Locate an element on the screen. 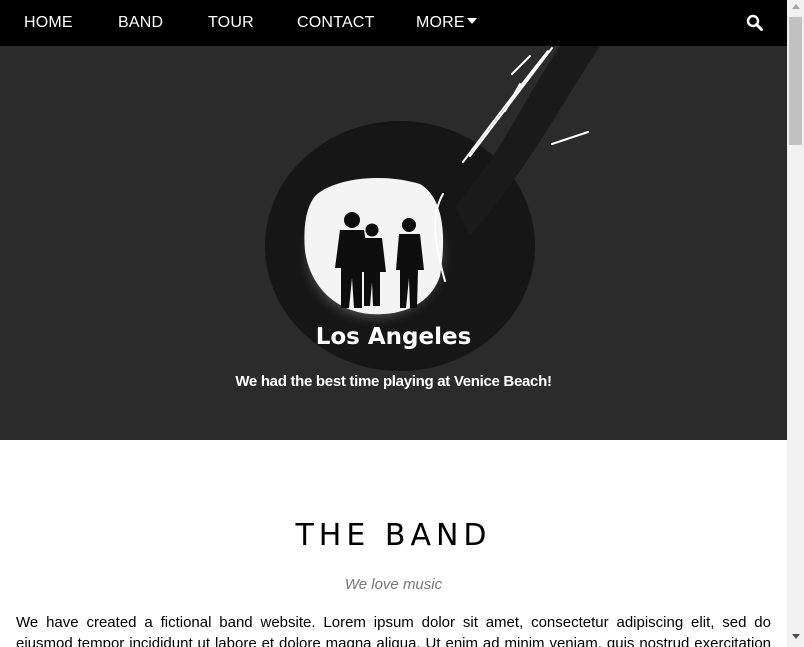  band-section-title: THE BAND is located at coordinates (393, 535).